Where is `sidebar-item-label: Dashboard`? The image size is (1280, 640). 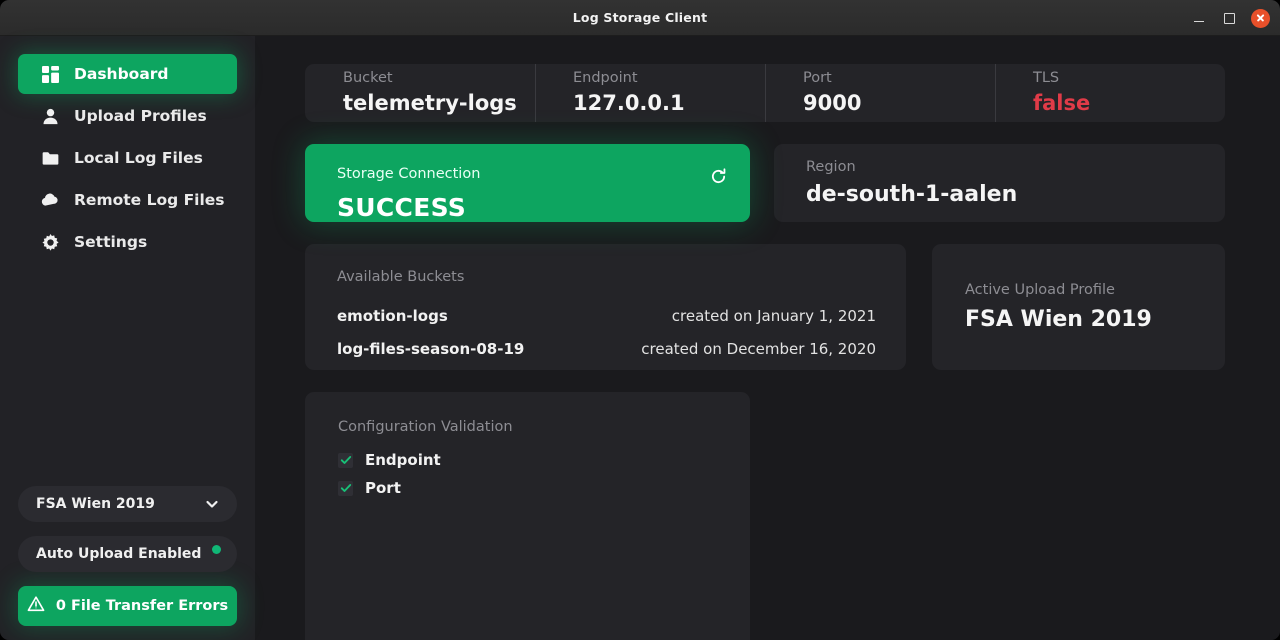
sidebar-item-label: Dashboard is located at coordinates (121, 74).